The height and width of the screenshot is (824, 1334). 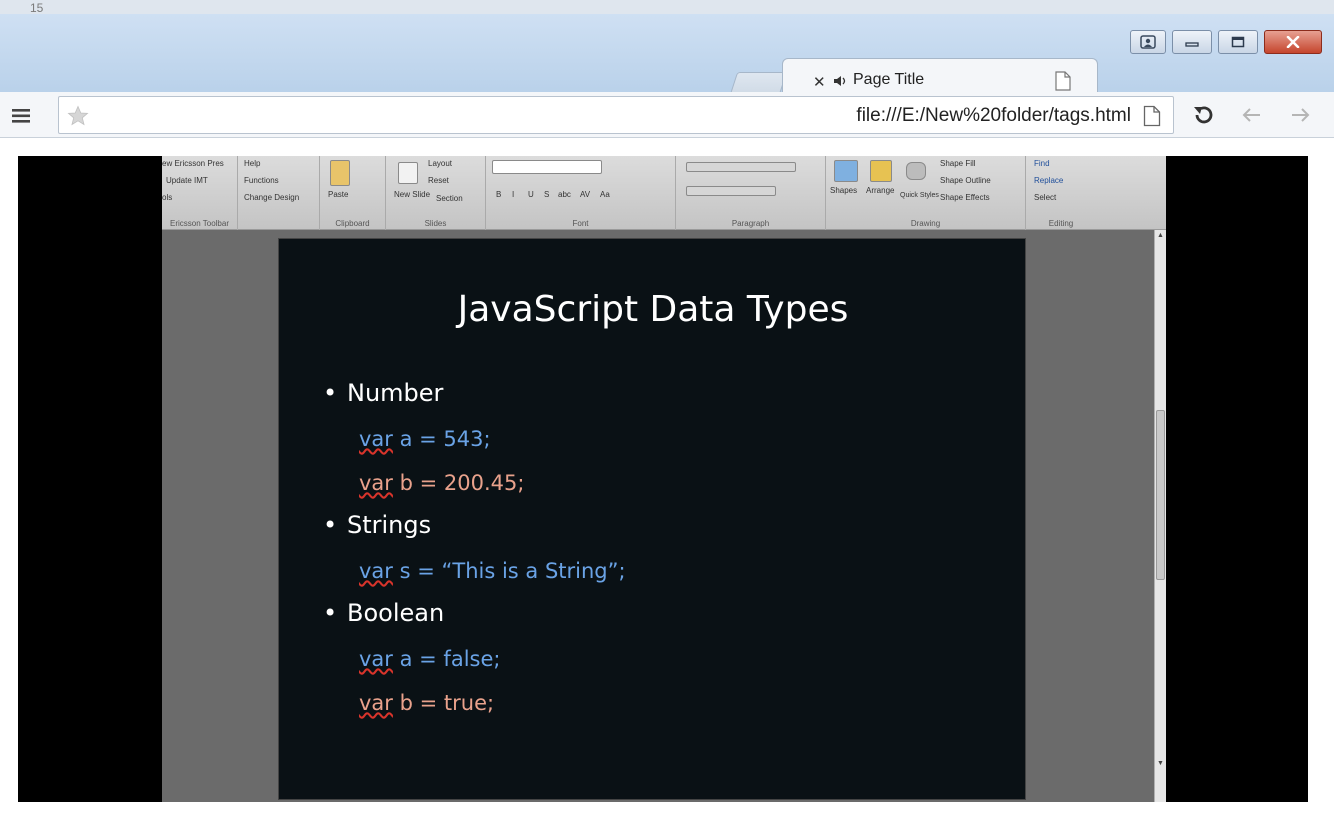 I want to click on ribbon-item: AV, so click(x=585, y=194).